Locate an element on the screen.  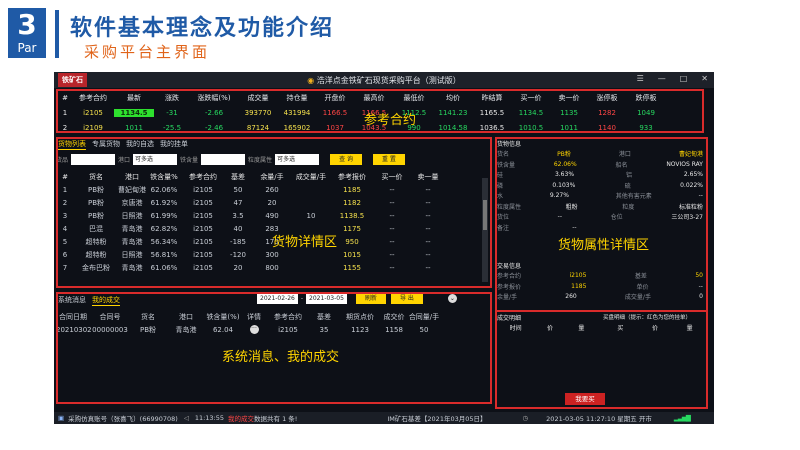
status-datetime: 2021-03-05 11:27:10 星期五 开市 is located at coordinates (599, 419).